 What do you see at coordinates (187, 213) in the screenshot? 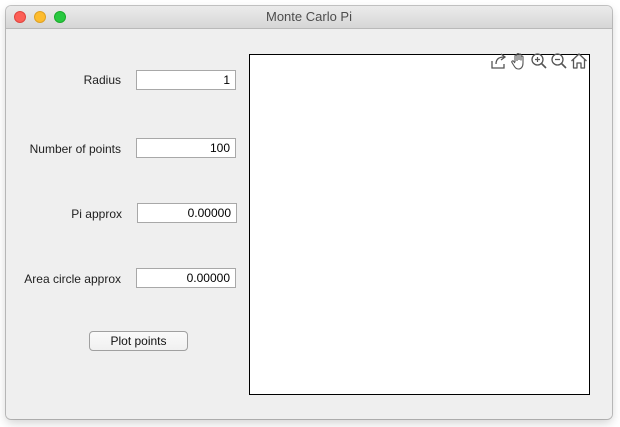
I see `pi-approx-field: 0.00000` at bounding box center [187, 213].